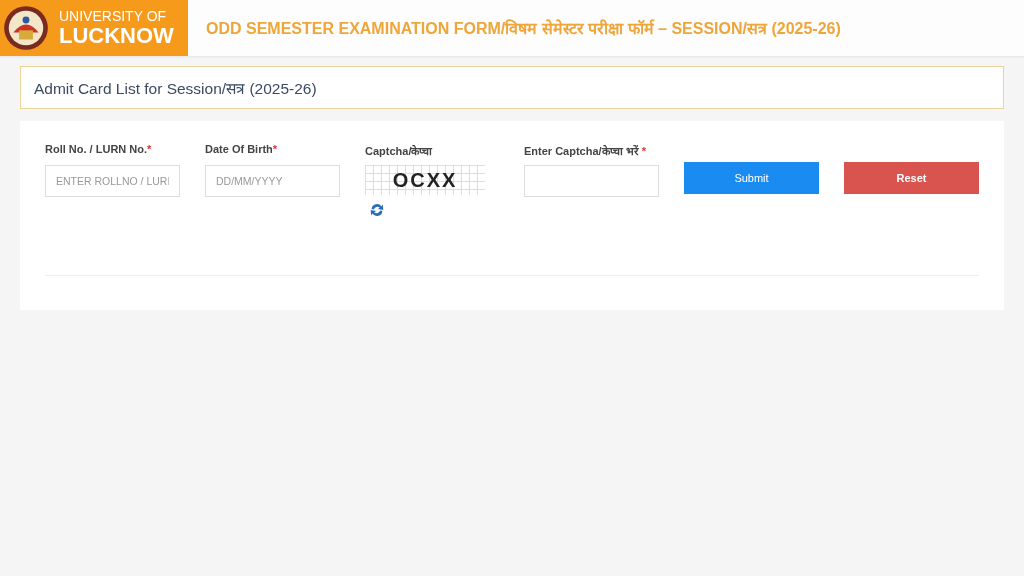  What do you see at coordinates (751, 178) in the screenshot?
I see `submit-button: Submit` at bounding box center [751, 178].